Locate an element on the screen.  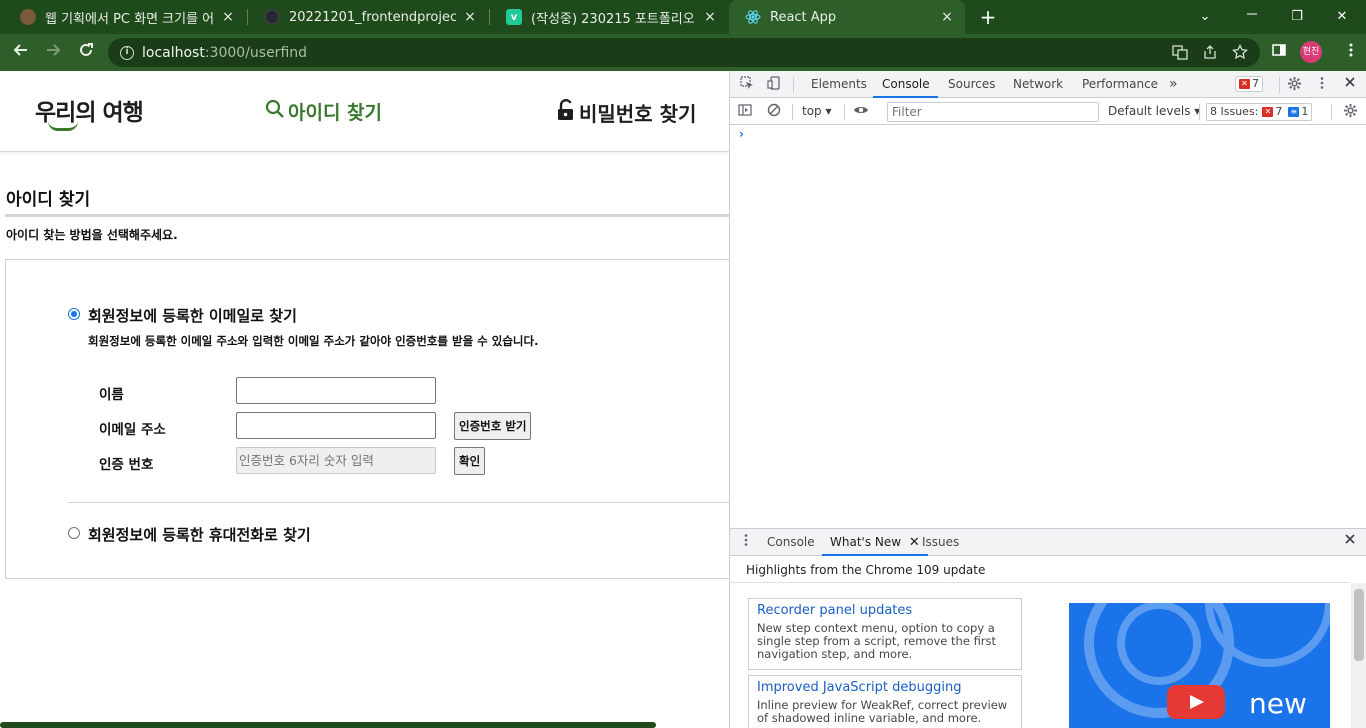
devtools-close-icon is located at coordinates (1350, 85).